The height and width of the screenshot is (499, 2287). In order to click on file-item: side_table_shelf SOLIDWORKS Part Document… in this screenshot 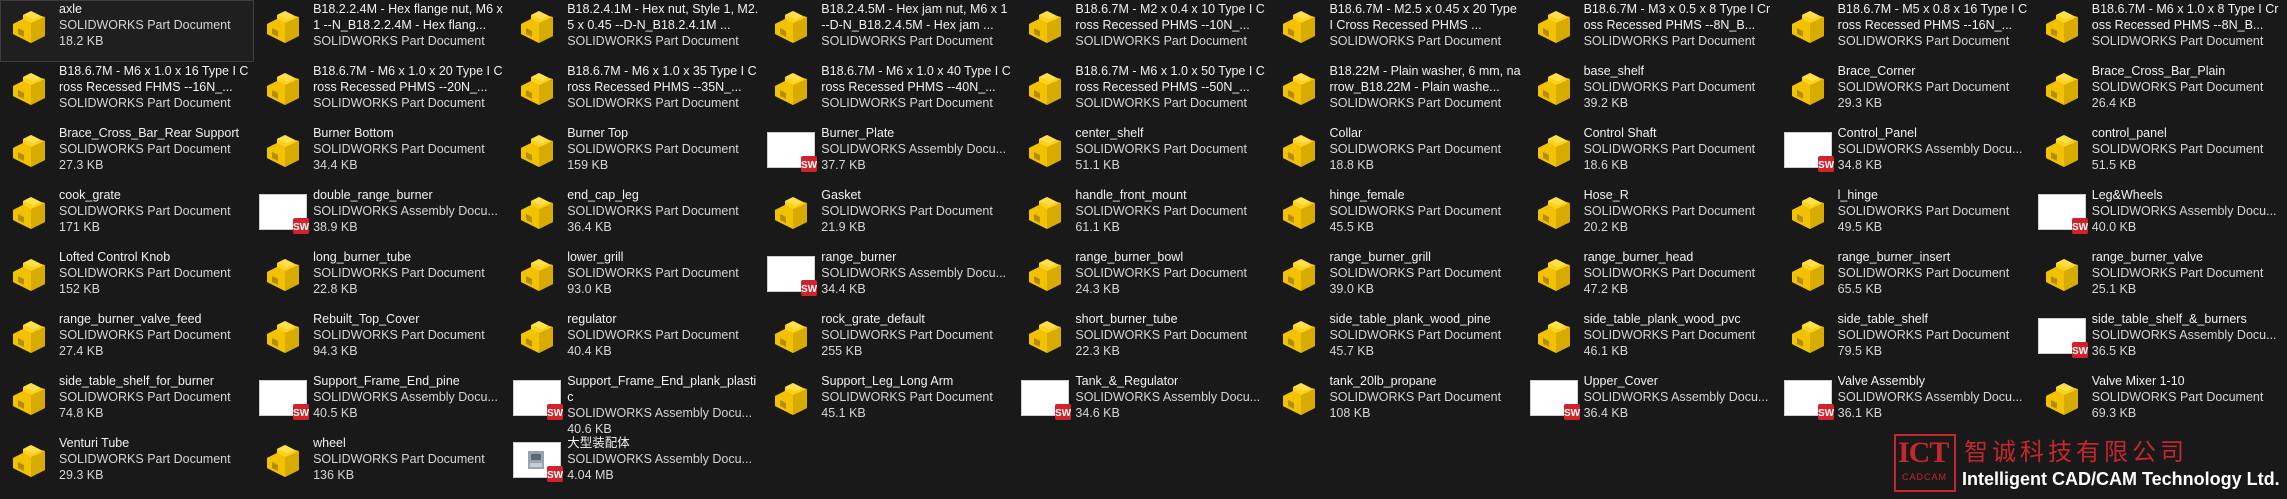, I will do `click(1906, 341)`.